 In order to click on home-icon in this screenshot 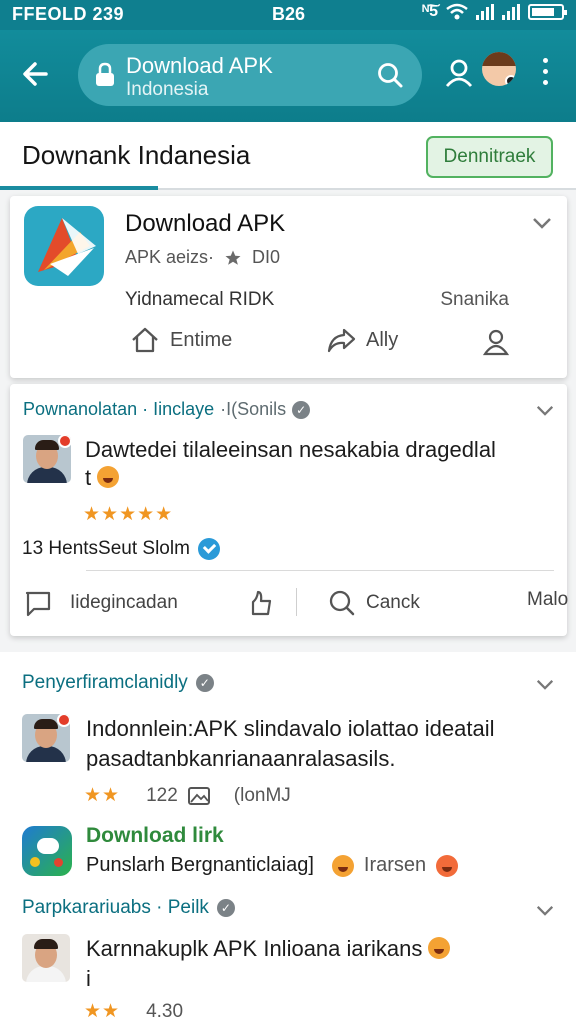, I will do `click(145, 340)`.